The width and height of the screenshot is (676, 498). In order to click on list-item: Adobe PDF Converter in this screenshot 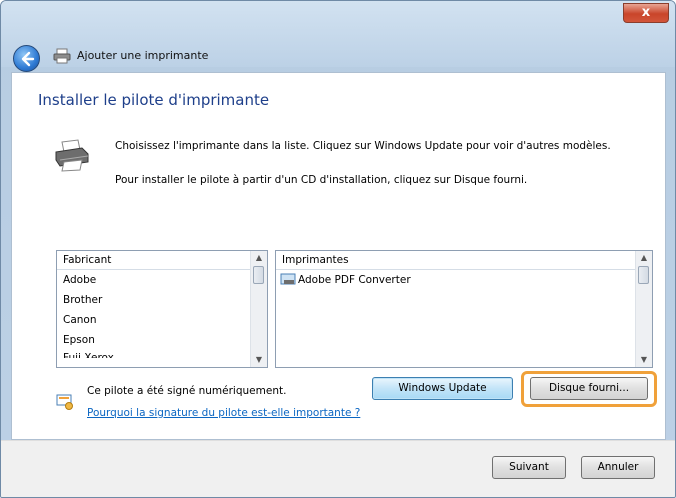, I will do `click(464, 280)`.